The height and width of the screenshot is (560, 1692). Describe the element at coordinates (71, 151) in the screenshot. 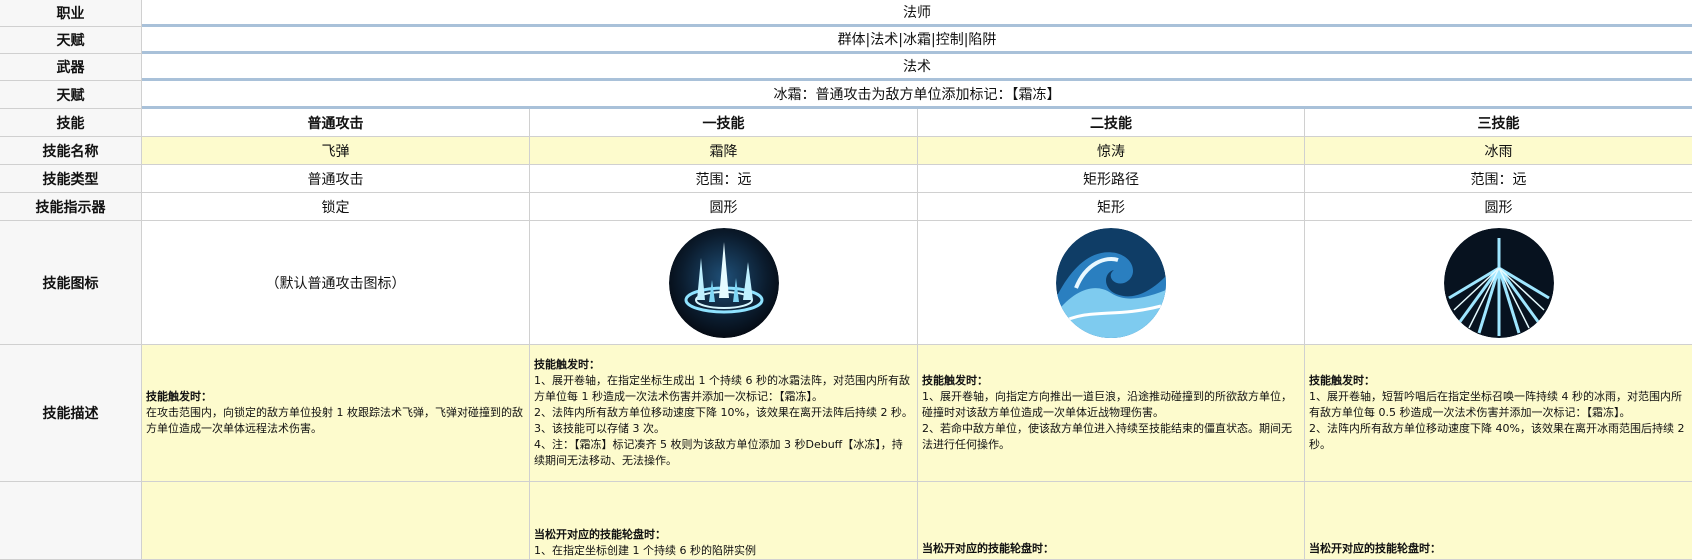

I see `row-label: 技能名称` at that location.